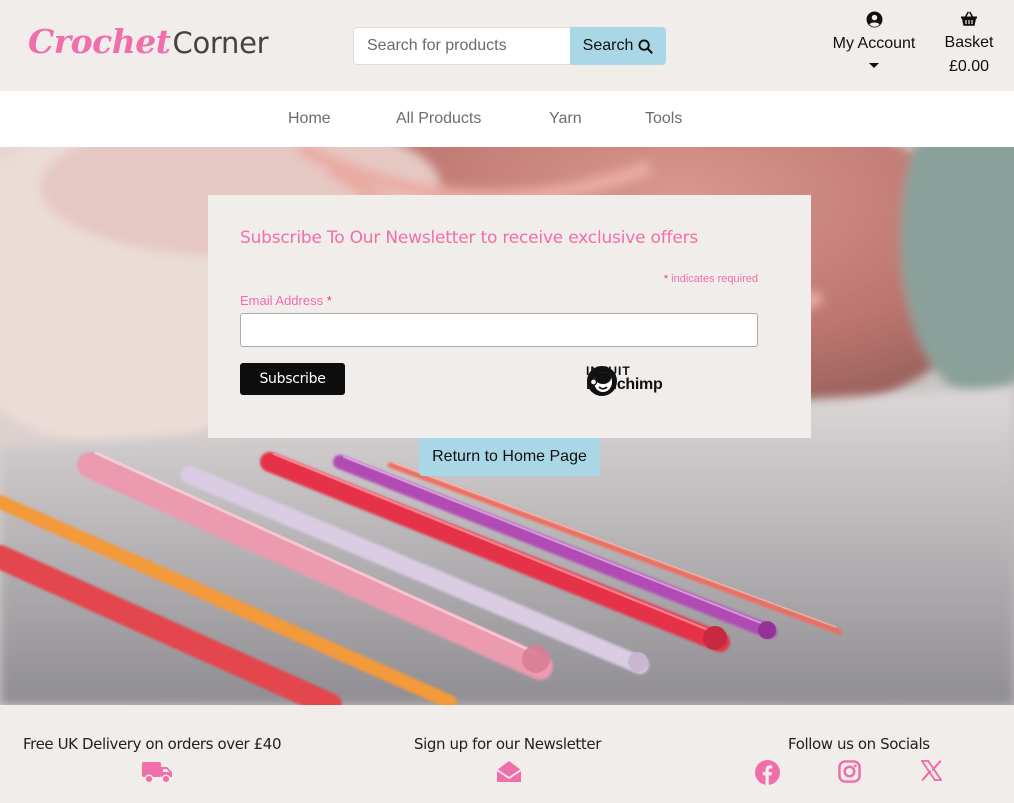 Image resolution: width=1014 pixels, height=803 pixels. What do you see at coordinates (931, 770) in the screenshot?
I see `x-twitter-icon` at bounding box center [931, 770].